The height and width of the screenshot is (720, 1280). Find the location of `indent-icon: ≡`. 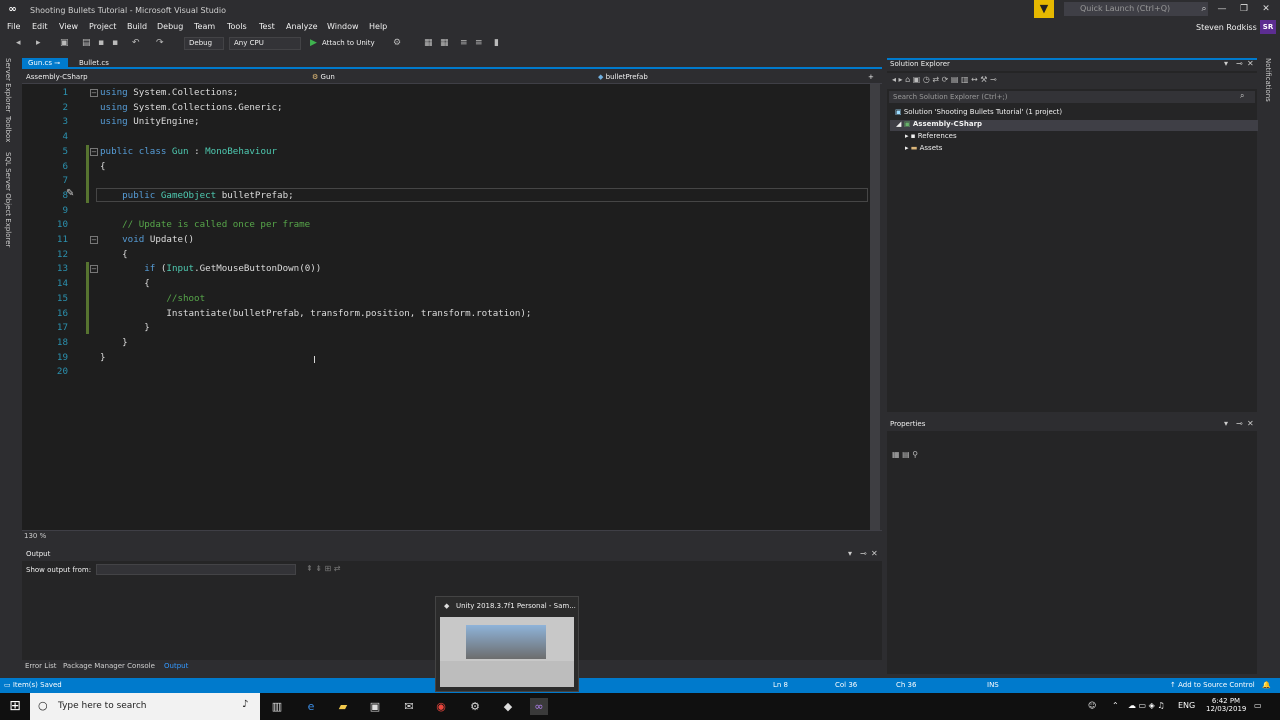

indent-icon: ≡ is located at coordinates (464, 43).